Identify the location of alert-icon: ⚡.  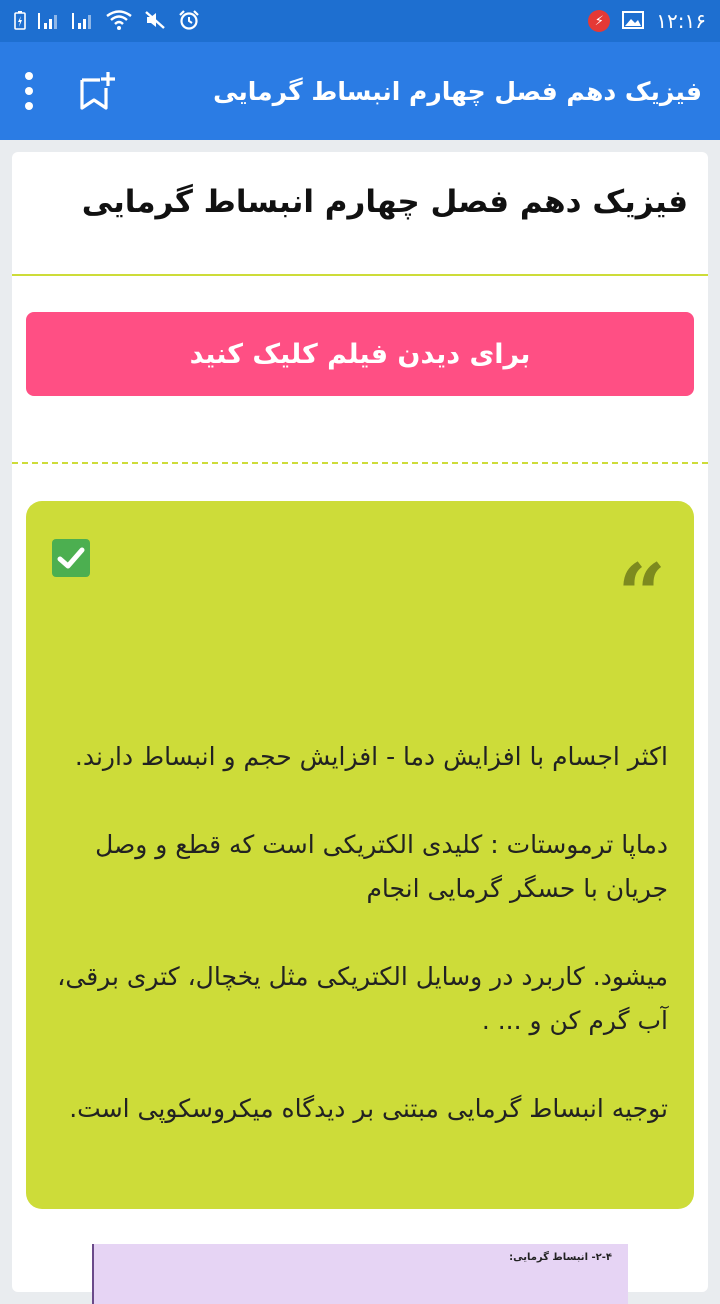
(599, 21).